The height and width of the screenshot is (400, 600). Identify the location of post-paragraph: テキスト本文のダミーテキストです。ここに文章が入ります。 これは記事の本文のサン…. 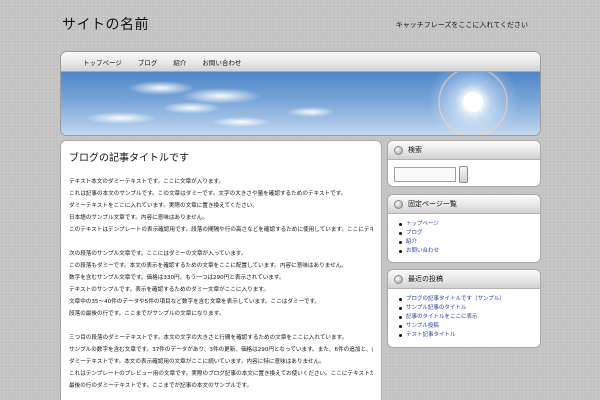
(221, 206).